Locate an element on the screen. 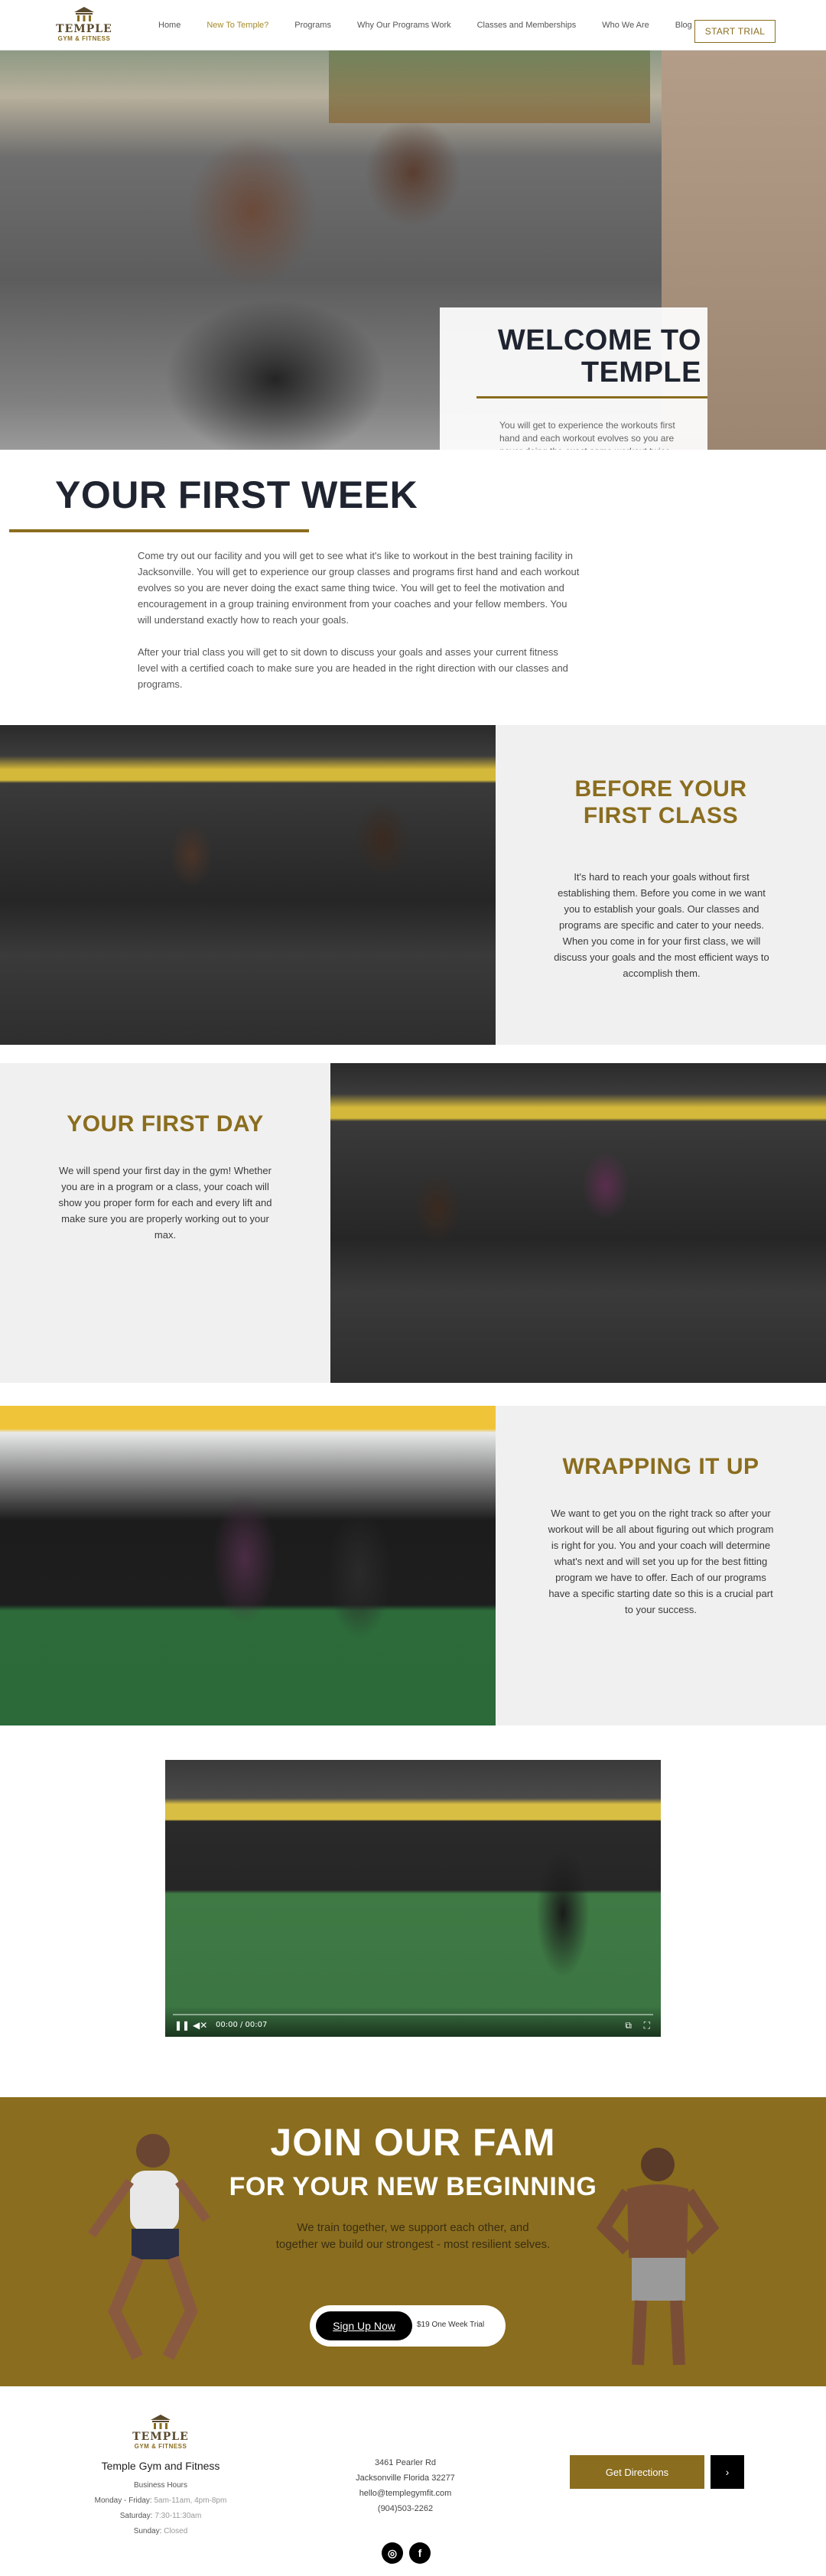 This screenshot has height=2576, width=826. join-subtitle: FOR YOUR NEW BEGINNING is located at coordinates (413, 2186).